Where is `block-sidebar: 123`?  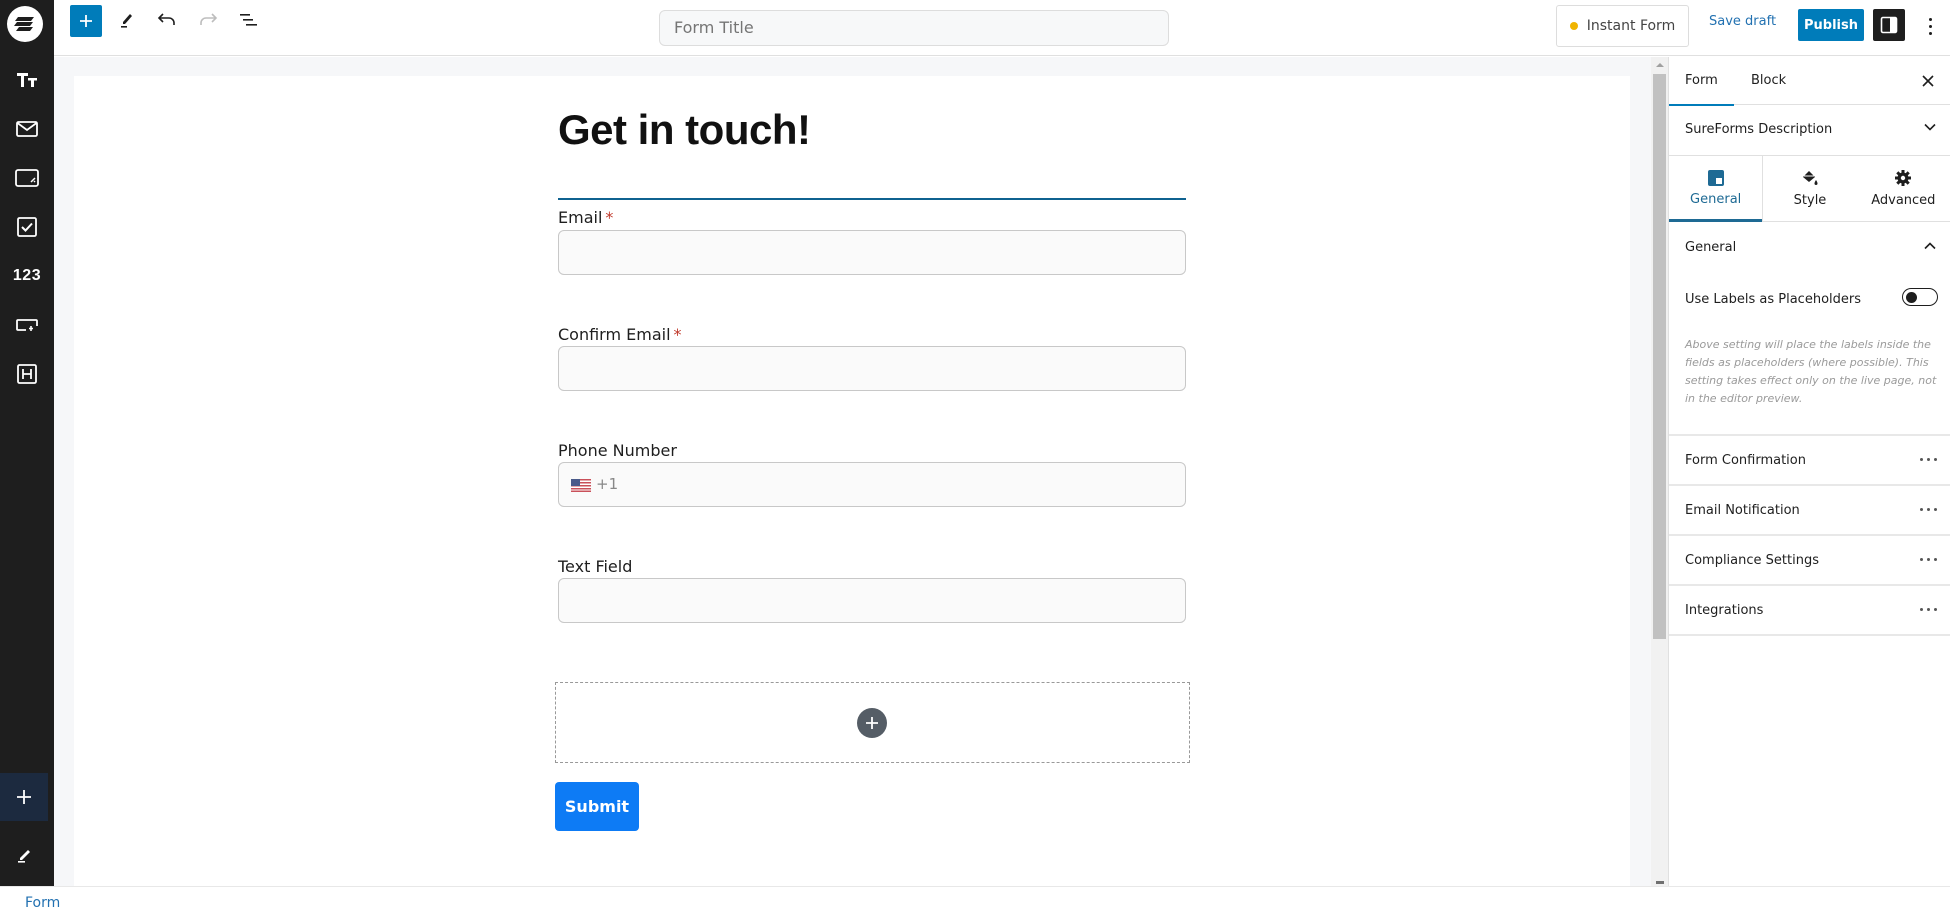
block-sidebar: 123 is located at coordinates (27, 443).